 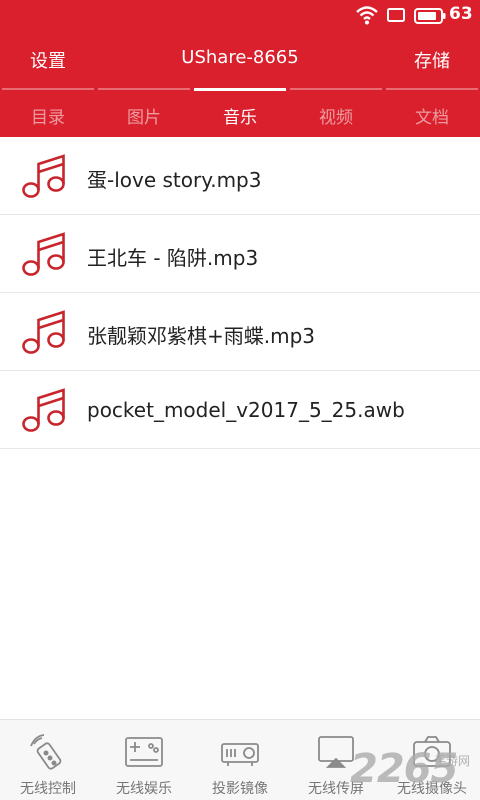 I want to click on tab-video: 视频, so click(x=336, y=112).